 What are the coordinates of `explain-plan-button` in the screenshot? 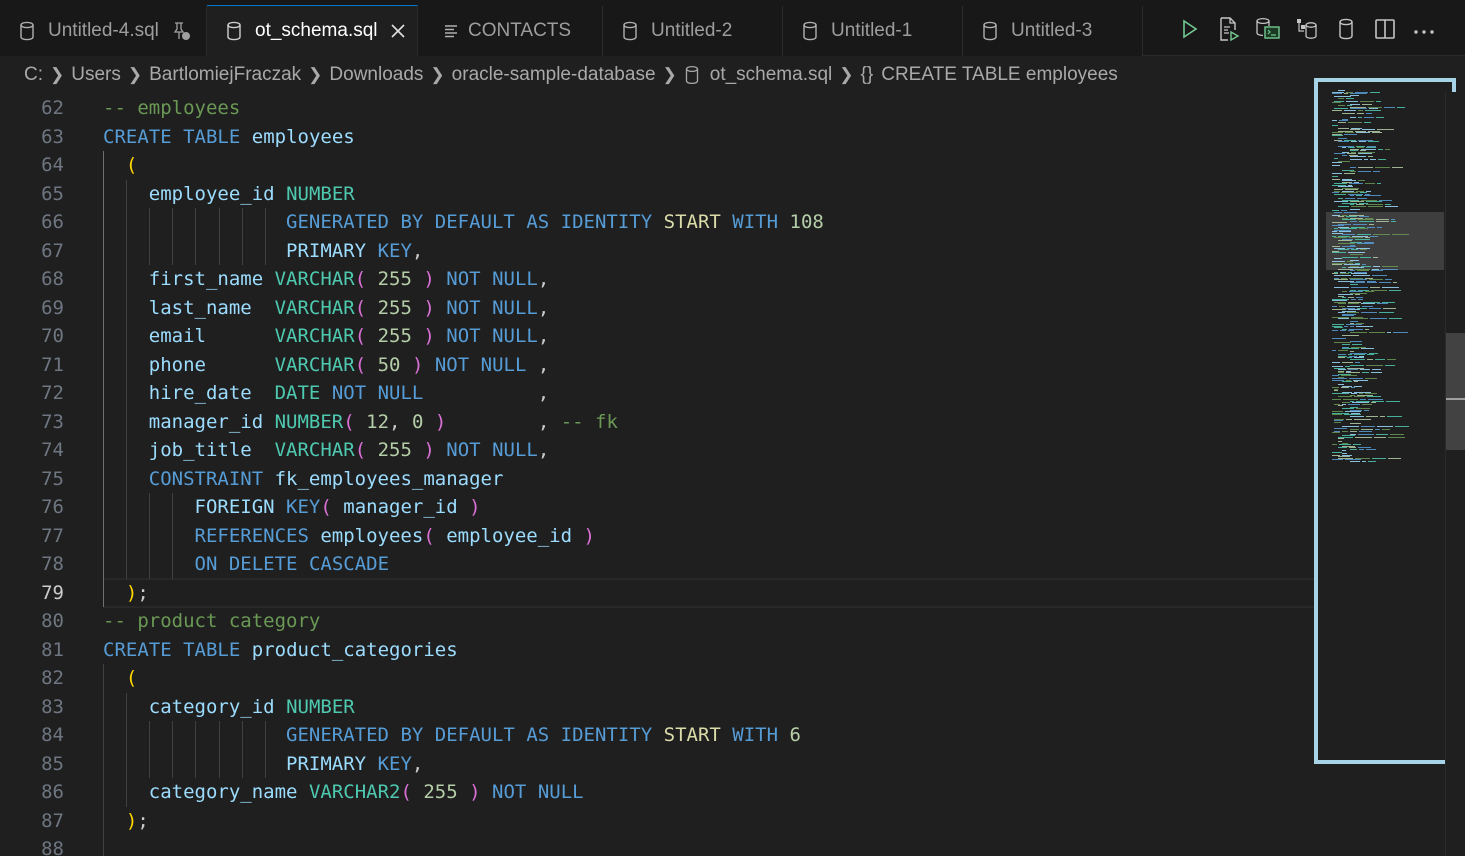 It's located at (1306, 31).